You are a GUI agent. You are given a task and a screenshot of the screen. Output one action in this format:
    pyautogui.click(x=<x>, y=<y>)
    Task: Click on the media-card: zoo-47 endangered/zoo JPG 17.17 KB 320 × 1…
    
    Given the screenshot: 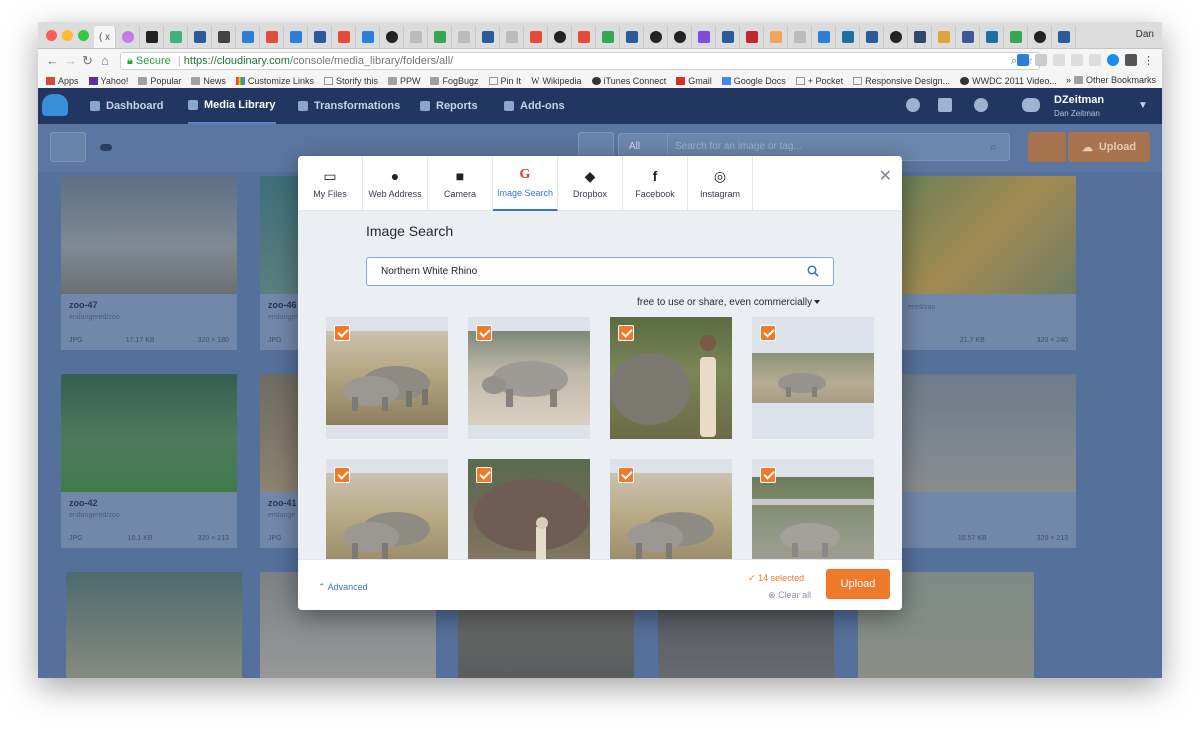 What is the action you would take?
    pyautogui.click(x=149, y=263)
    